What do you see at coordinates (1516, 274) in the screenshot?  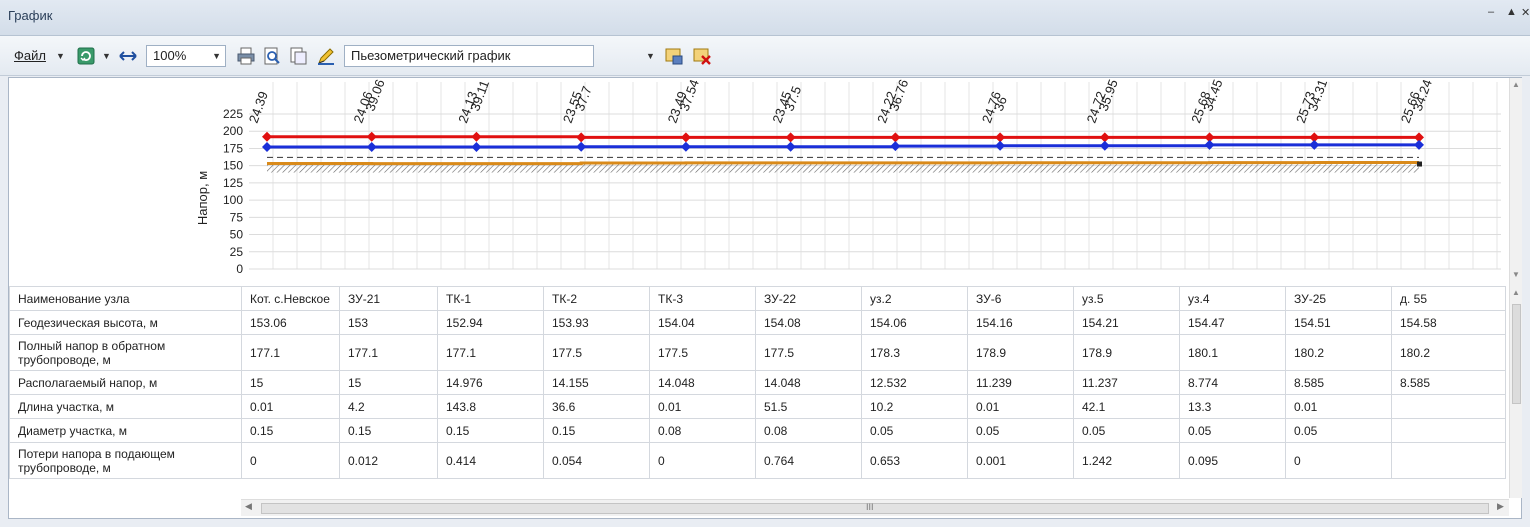 I see `scroll-down-icon: ▼` at bounding box center [1516, 274].